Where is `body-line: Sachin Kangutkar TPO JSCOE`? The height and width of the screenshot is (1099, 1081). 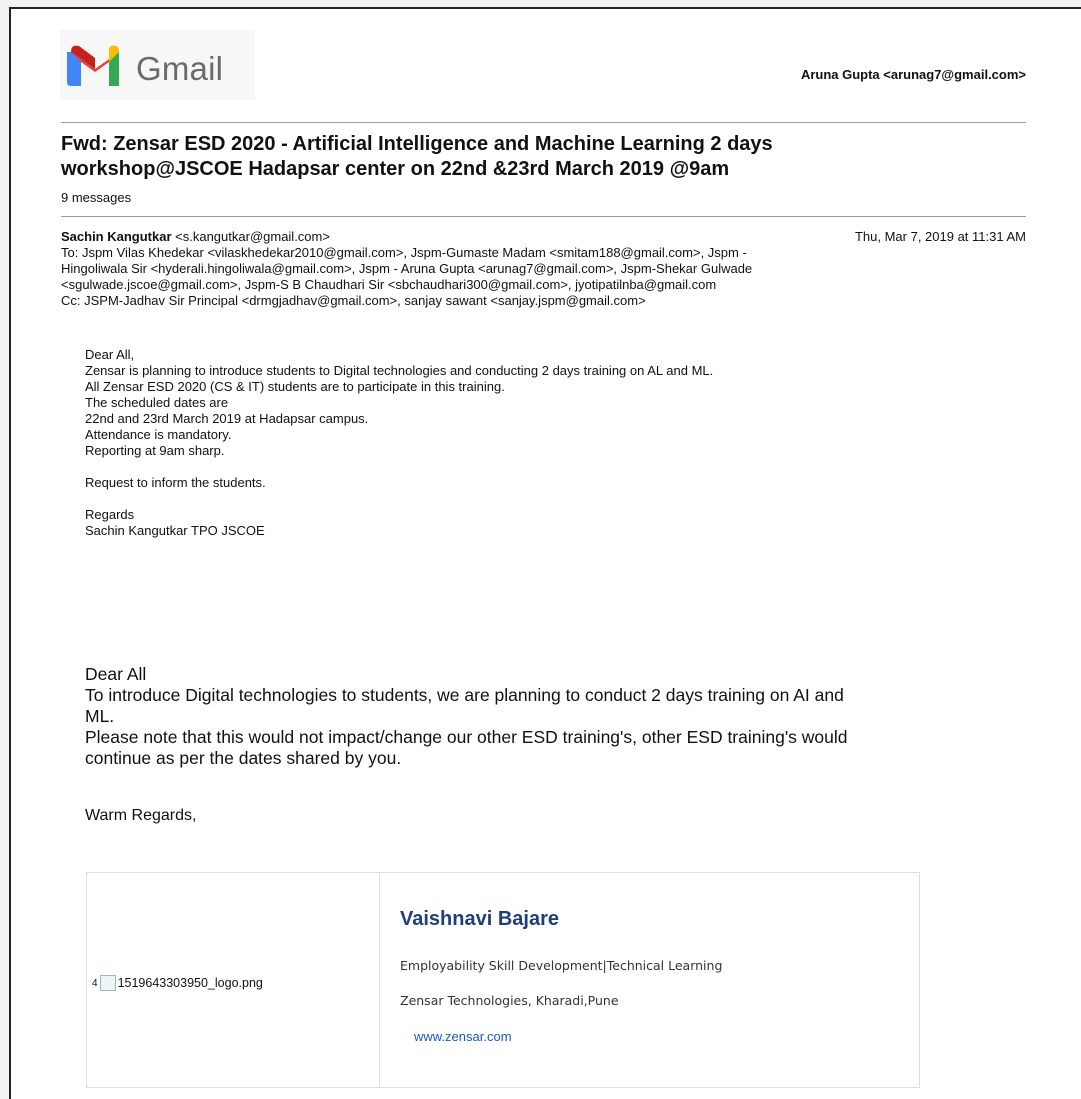
body-line: Sachin Kangutkar TPO JSCOE is located at coordinates (175, 530).